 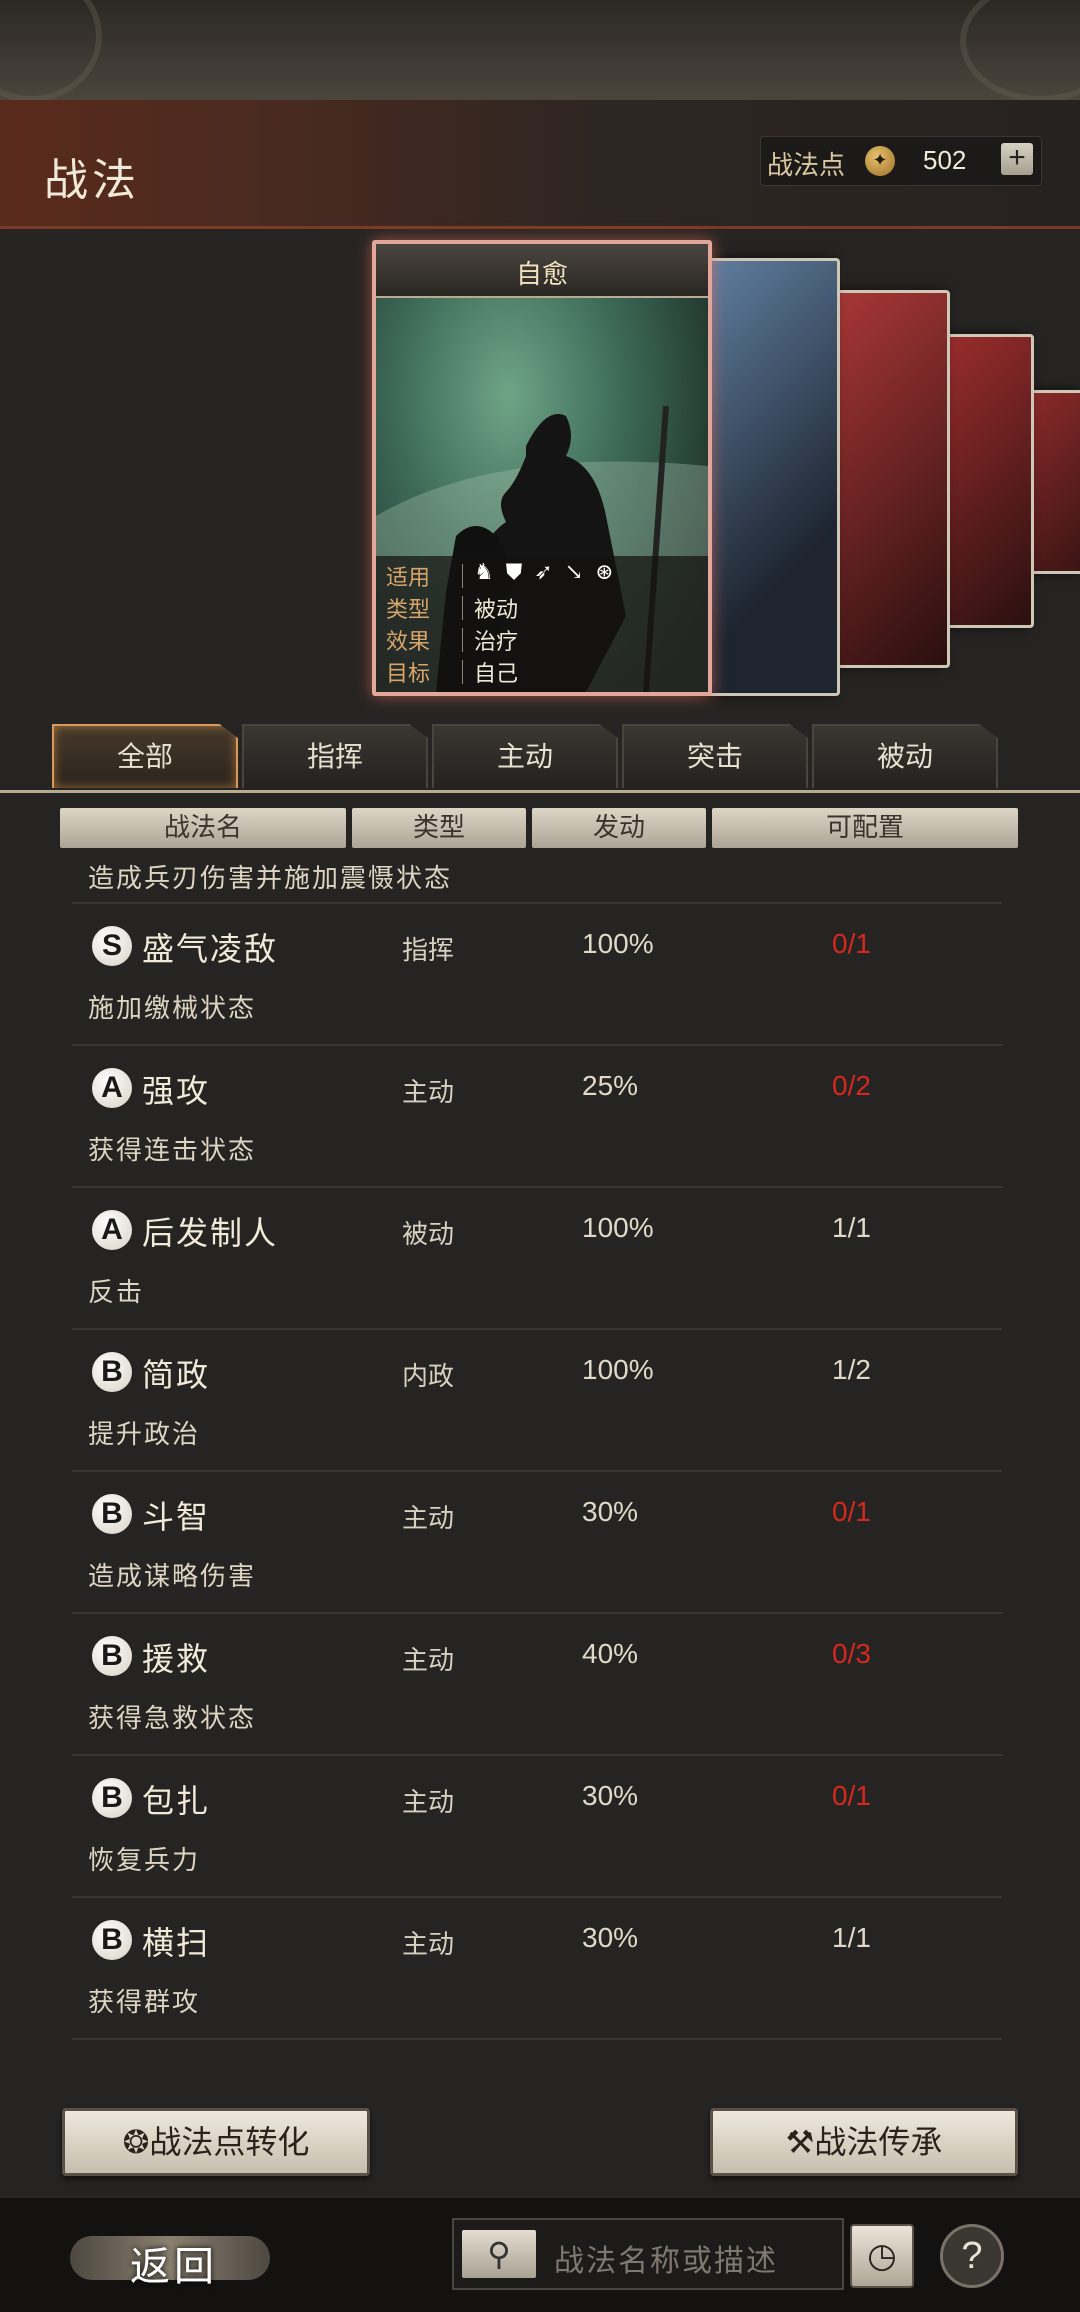 What do you see at coordinates (176, 1801) in the screenshot?
I see `skill-name: 包扎` at bounding box center [176, 1801].